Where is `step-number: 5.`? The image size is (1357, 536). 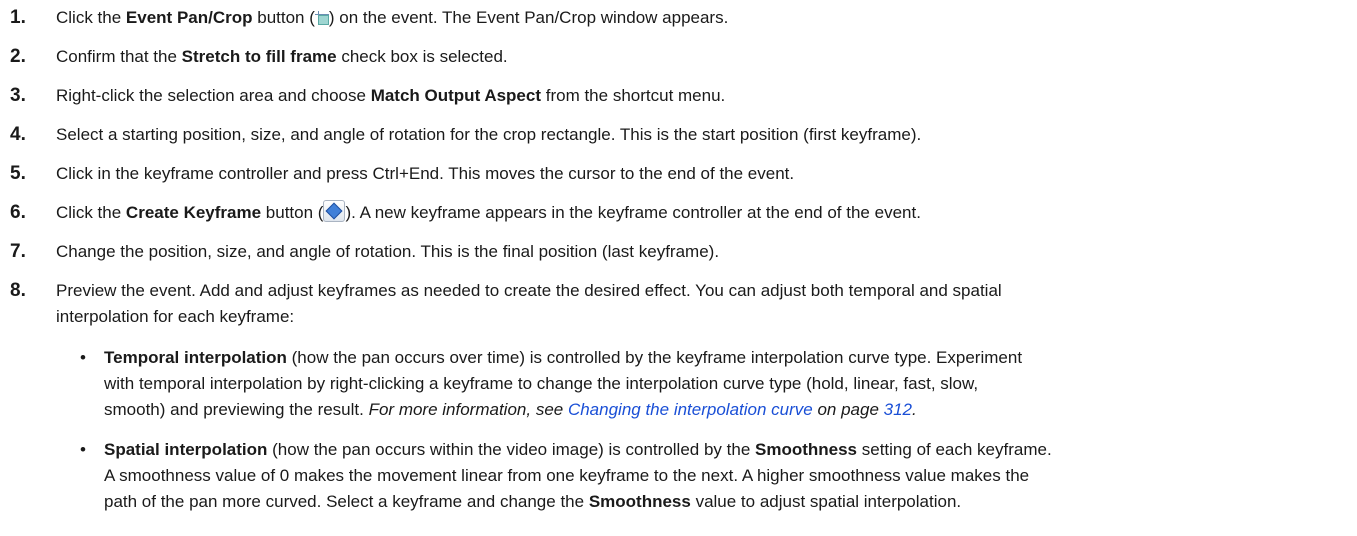
step-number: 5. is located at coordinates (18, 173).